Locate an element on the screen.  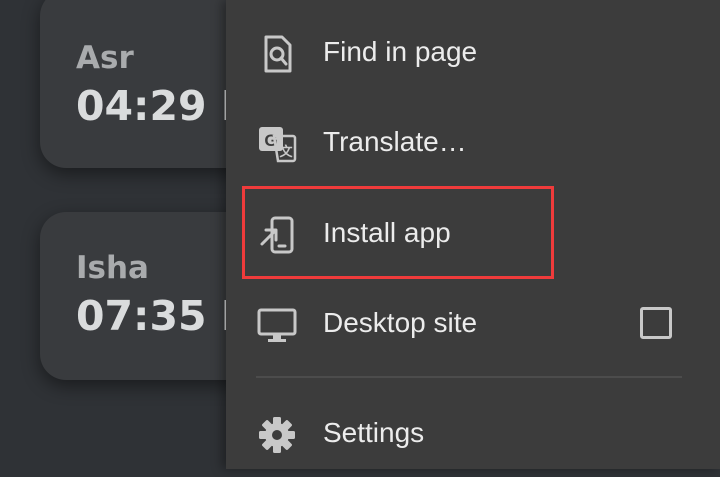
prayer-name: Asr is located at coordinates (105, 58).